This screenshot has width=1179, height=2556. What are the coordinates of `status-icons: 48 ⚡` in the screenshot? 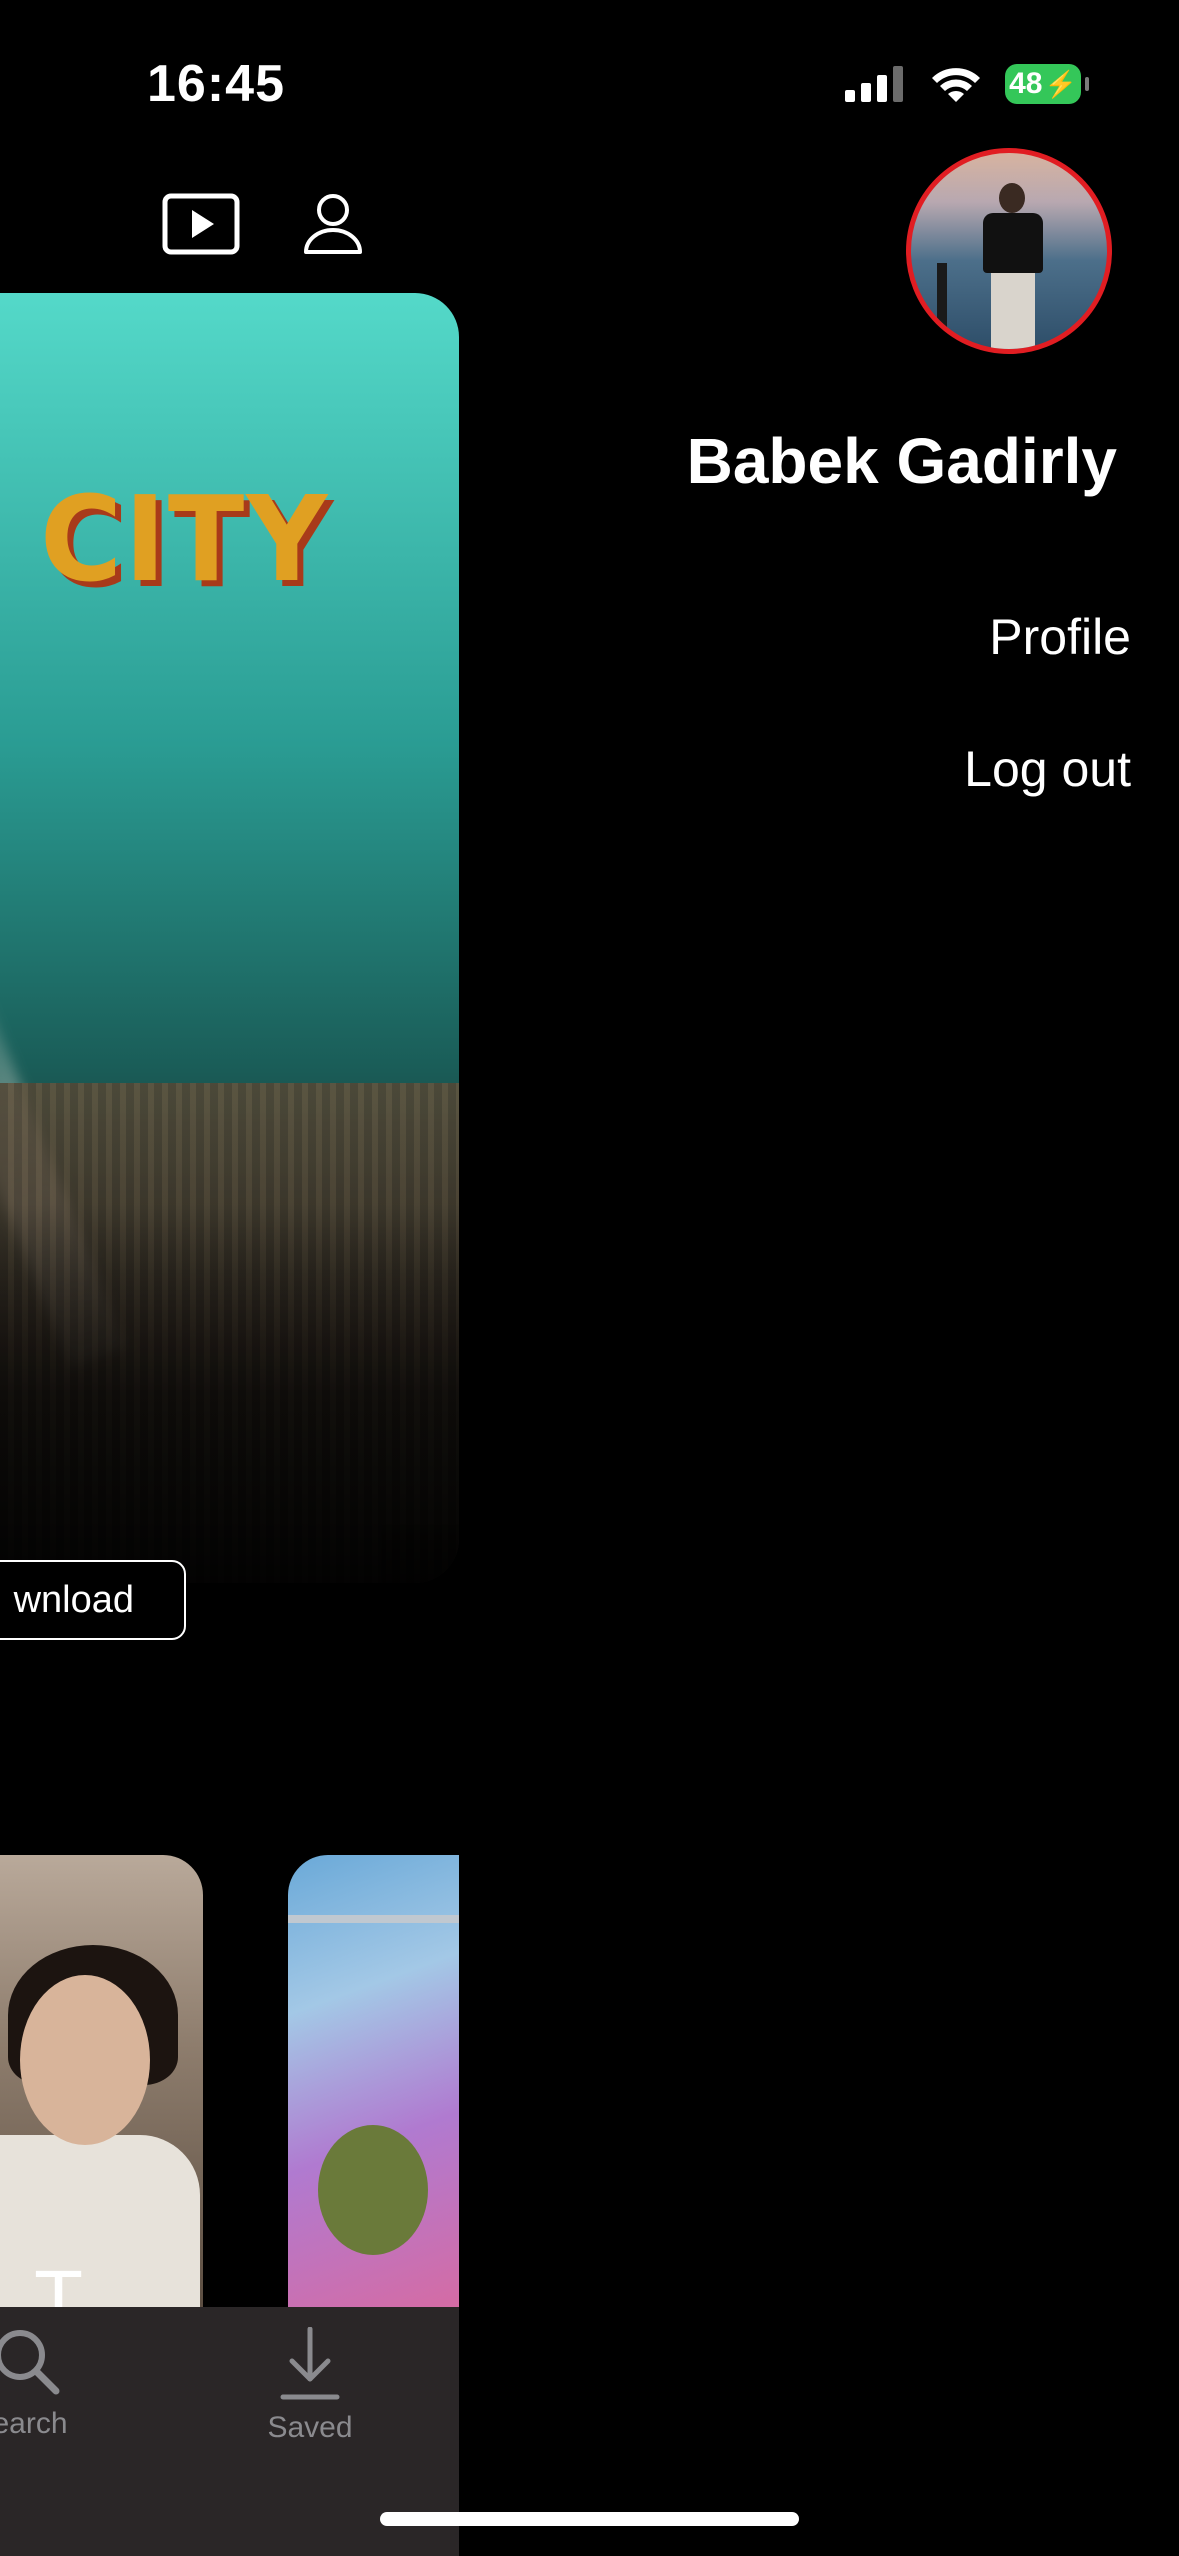 It's located at (967, 84).